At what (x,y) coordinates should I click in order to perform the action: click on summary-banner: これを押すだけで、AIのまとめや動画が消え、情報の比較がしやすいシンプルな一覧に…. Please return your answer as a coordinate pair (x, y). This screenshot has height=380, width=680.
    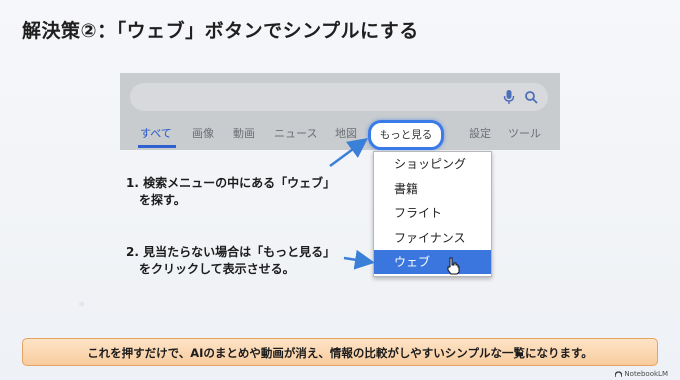
    Looking at the image, I should click on (340, 352).